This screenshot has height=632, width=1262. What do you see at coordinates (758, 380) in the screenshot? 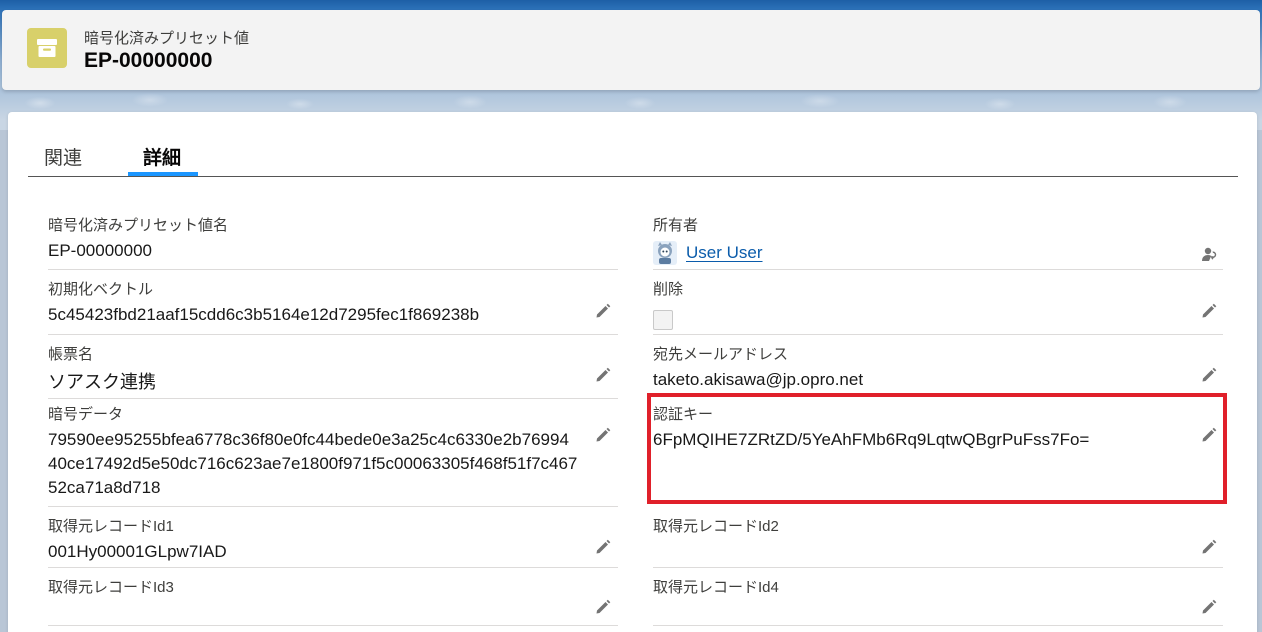
I see `email-link: taketo.akisawa@jp.opro.net` at bounding box center [758, 380].